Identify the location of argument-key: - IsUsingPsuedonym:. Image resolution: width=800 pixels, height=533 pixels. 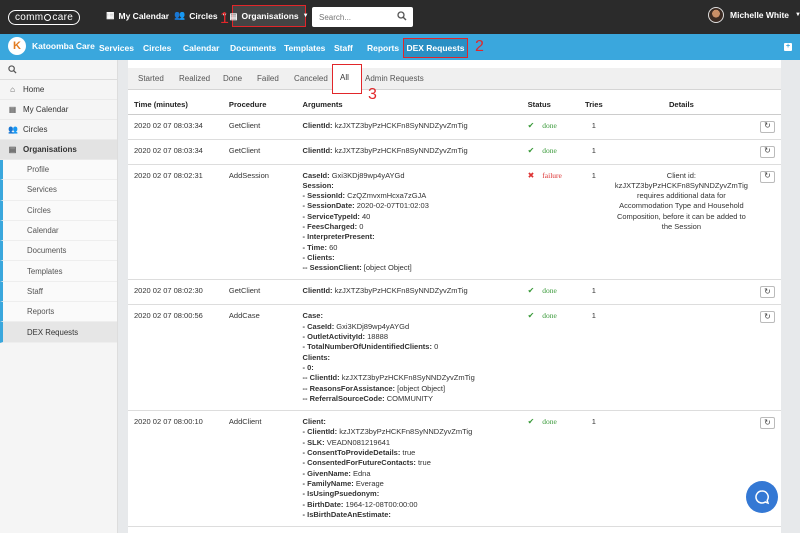
(341, 494).